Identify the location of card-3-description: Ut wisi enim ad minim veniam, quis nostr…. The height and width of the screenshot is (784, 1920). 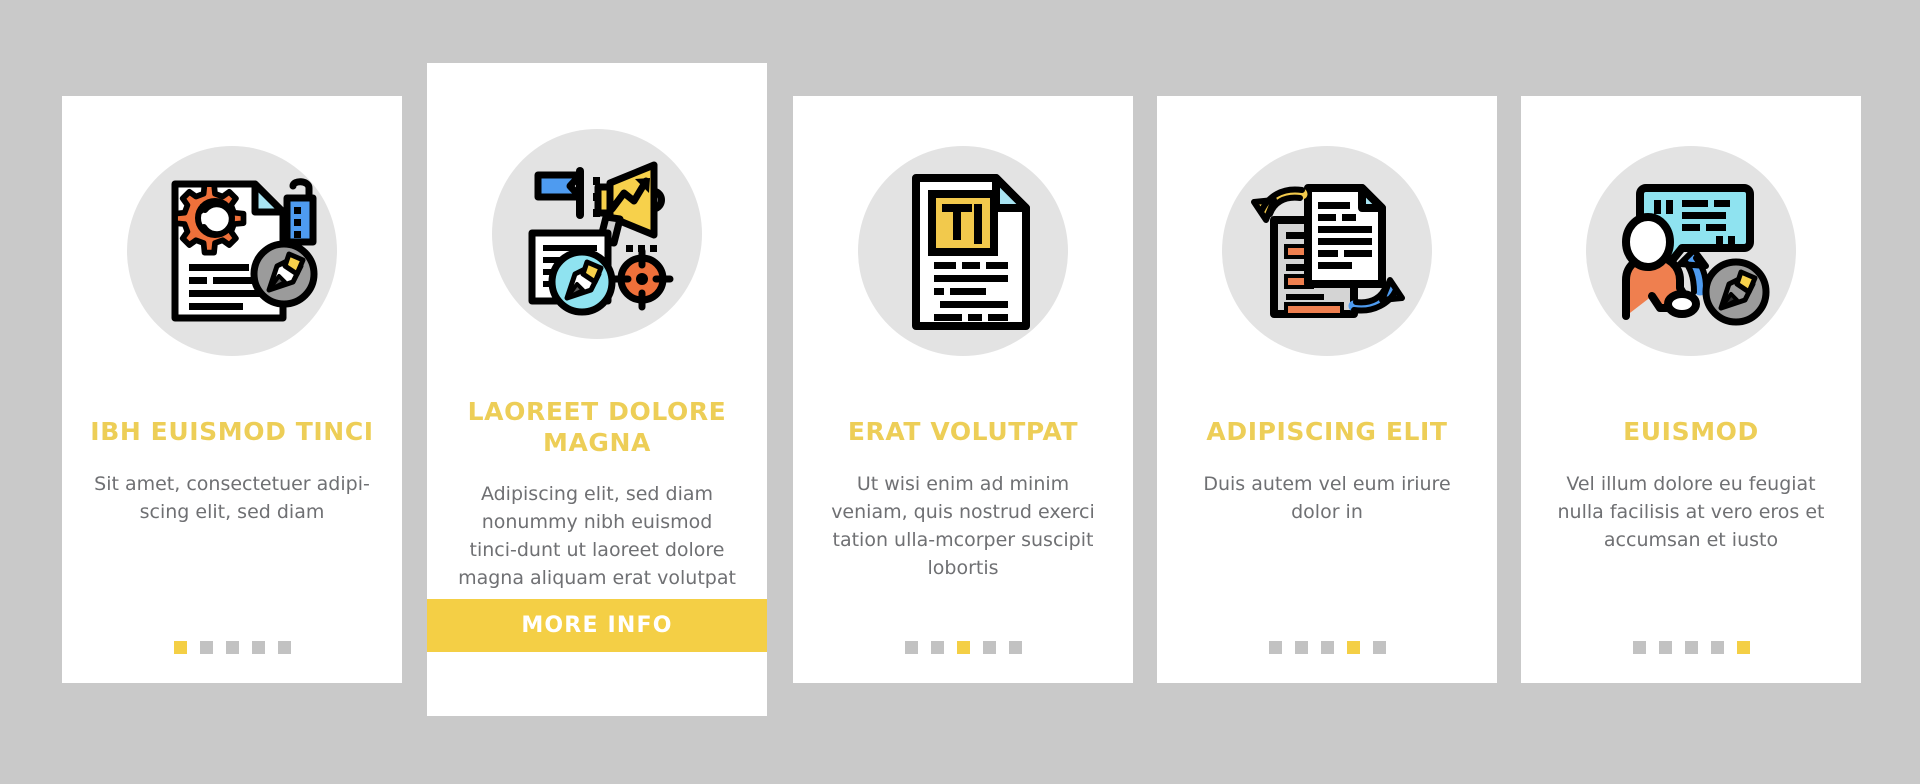
(963, 525).